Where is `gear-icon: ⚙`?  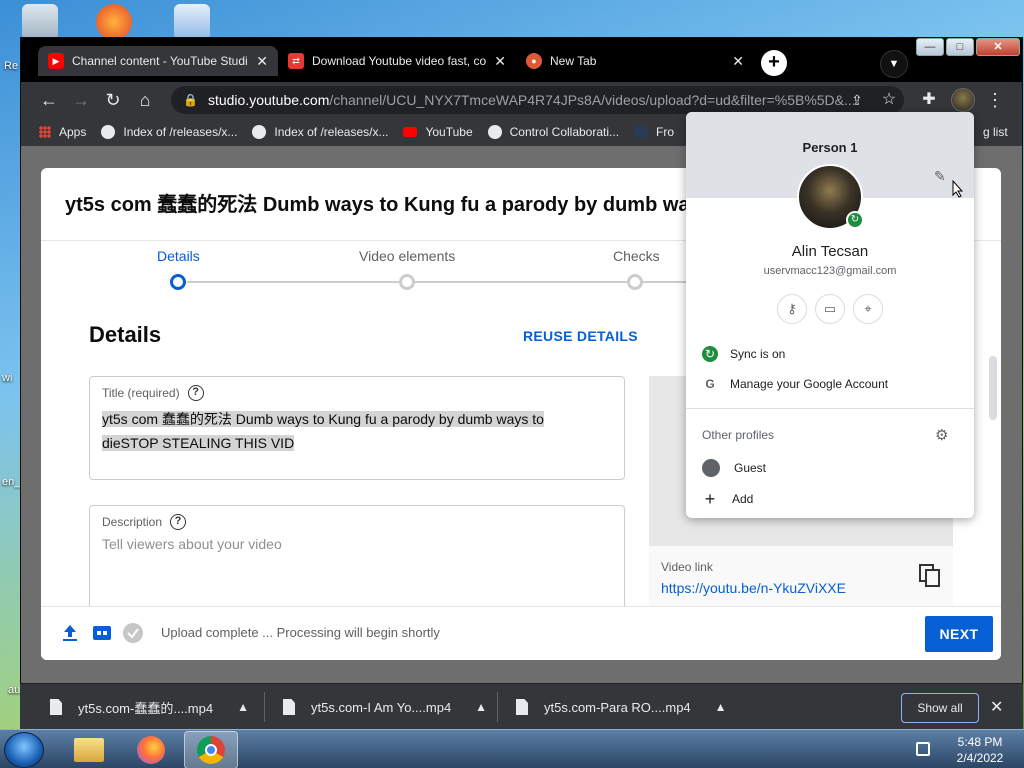
gear-icon: ⚙ is located at coordinates (941, 435).